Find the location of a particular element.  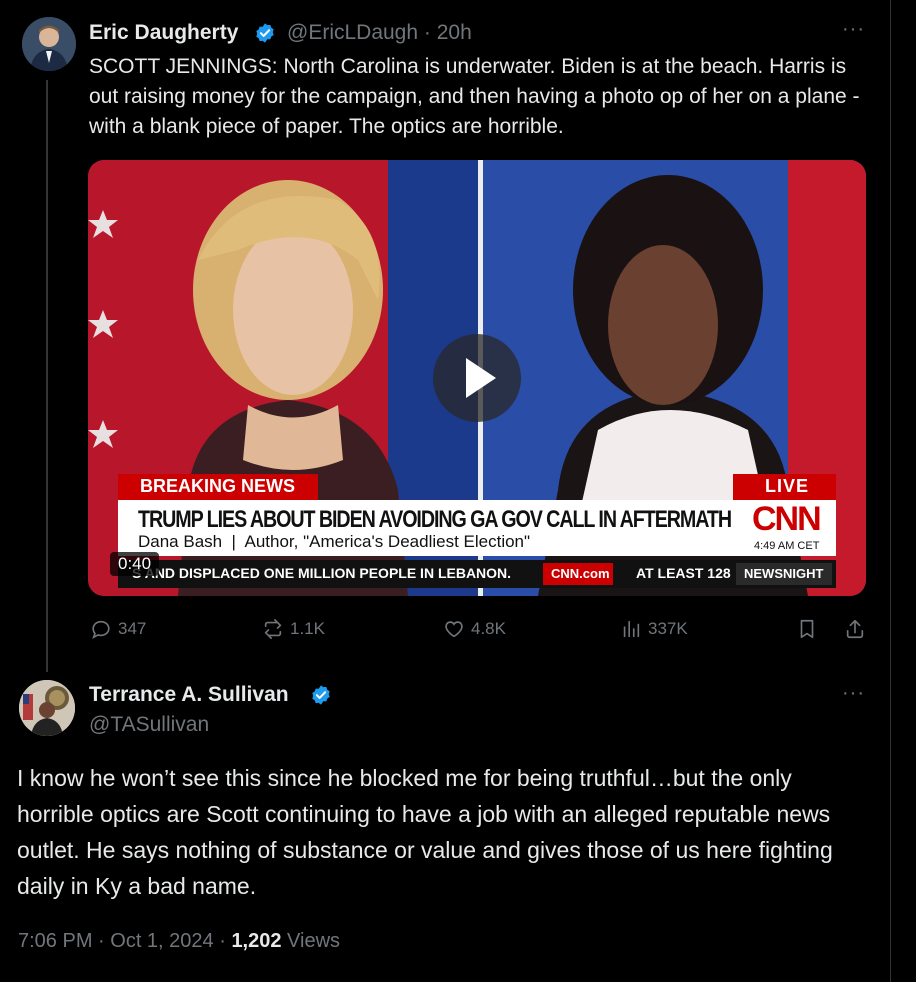

views-button: 337K is located at coordinates (654, 629).